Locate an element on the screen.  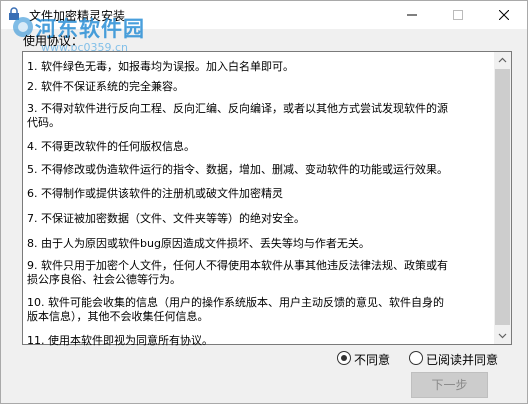
chevron-up-icon is located at coordinates (502, 60).